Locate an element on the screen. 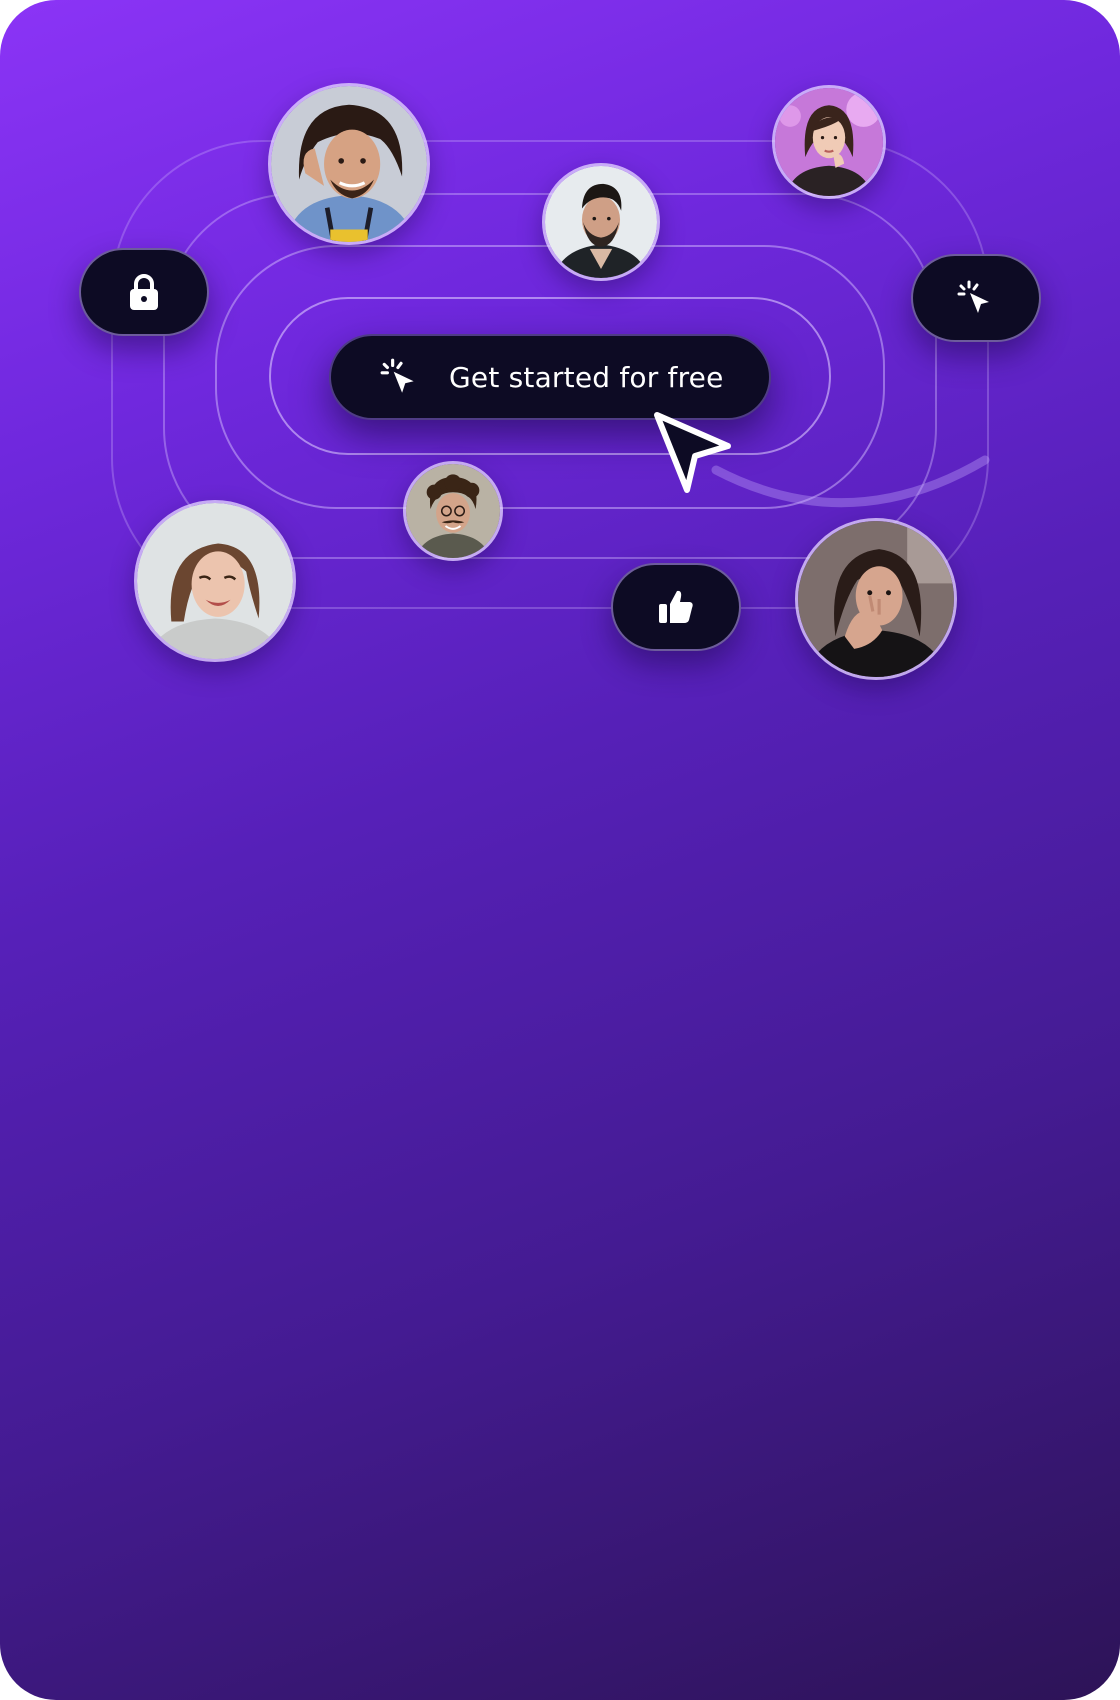  lock-icon is located at coordinates (144, 292).